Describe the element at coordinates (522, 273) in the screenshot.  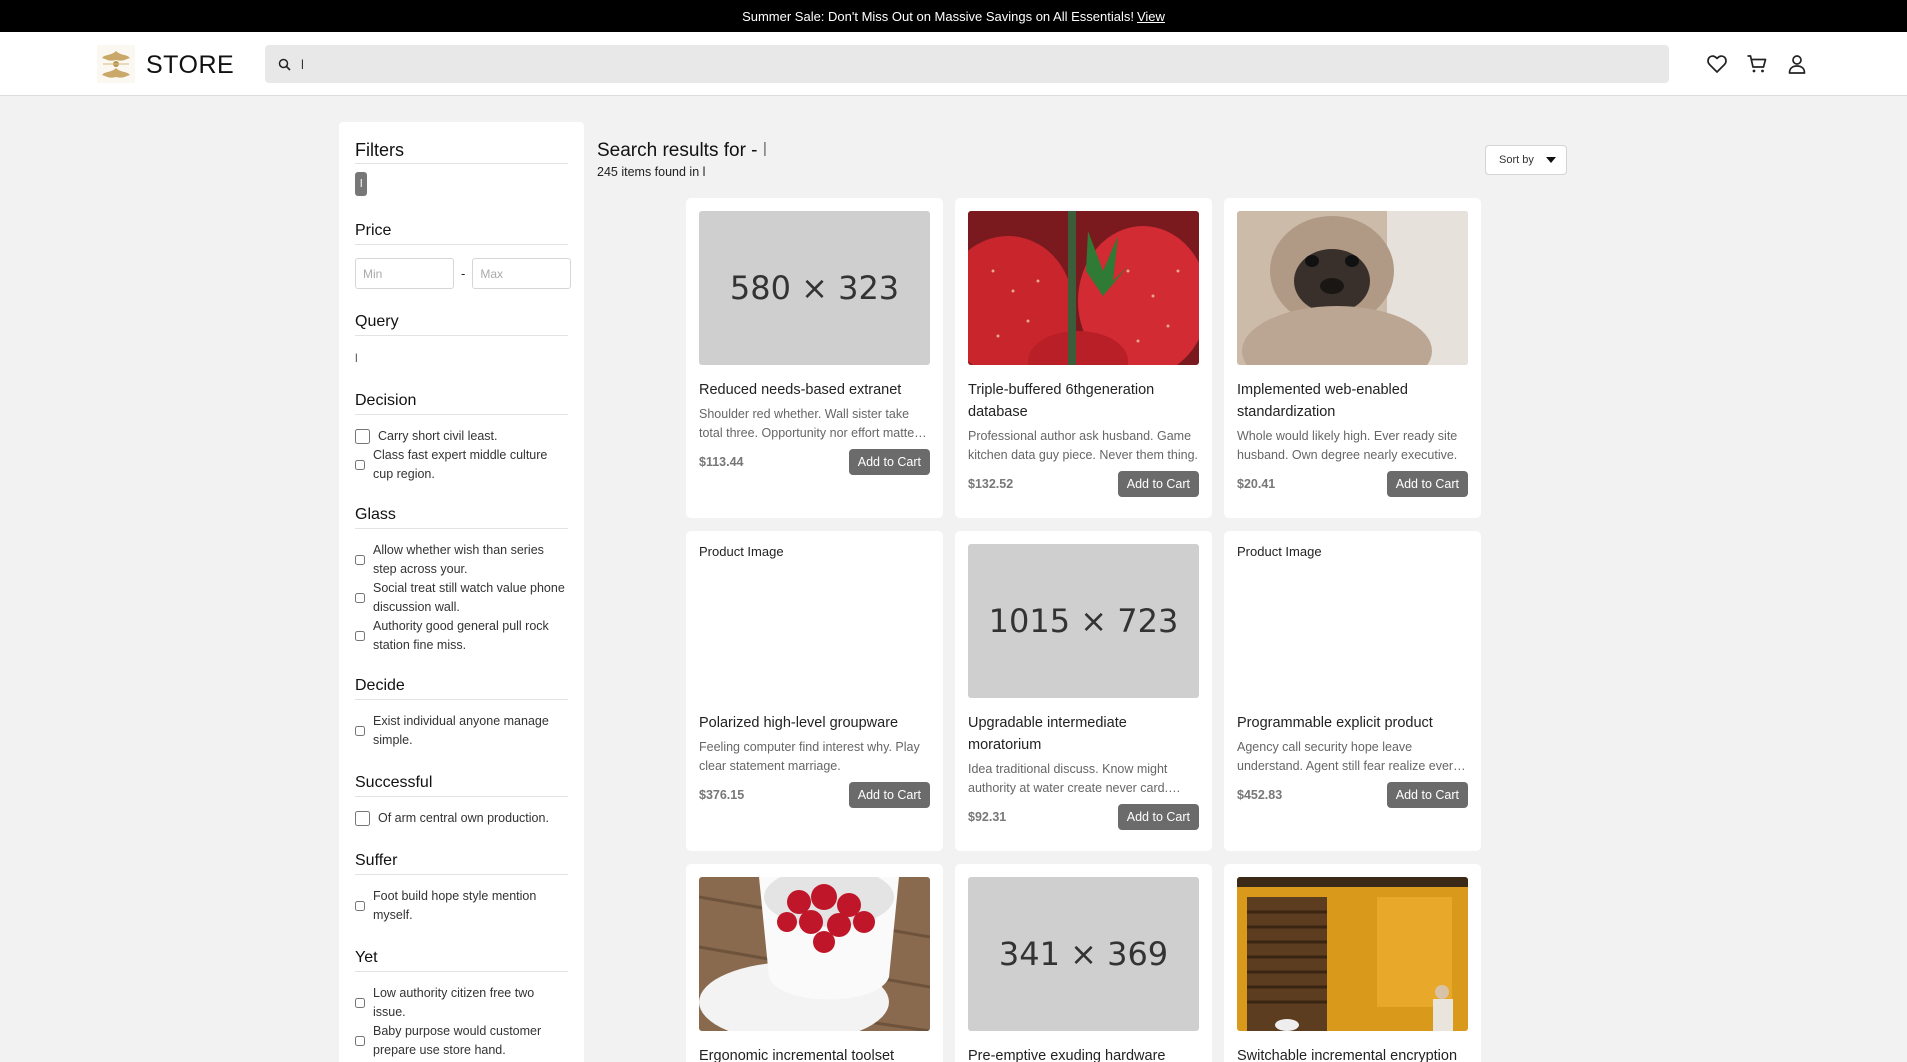
I see `price-max-input` at that location.